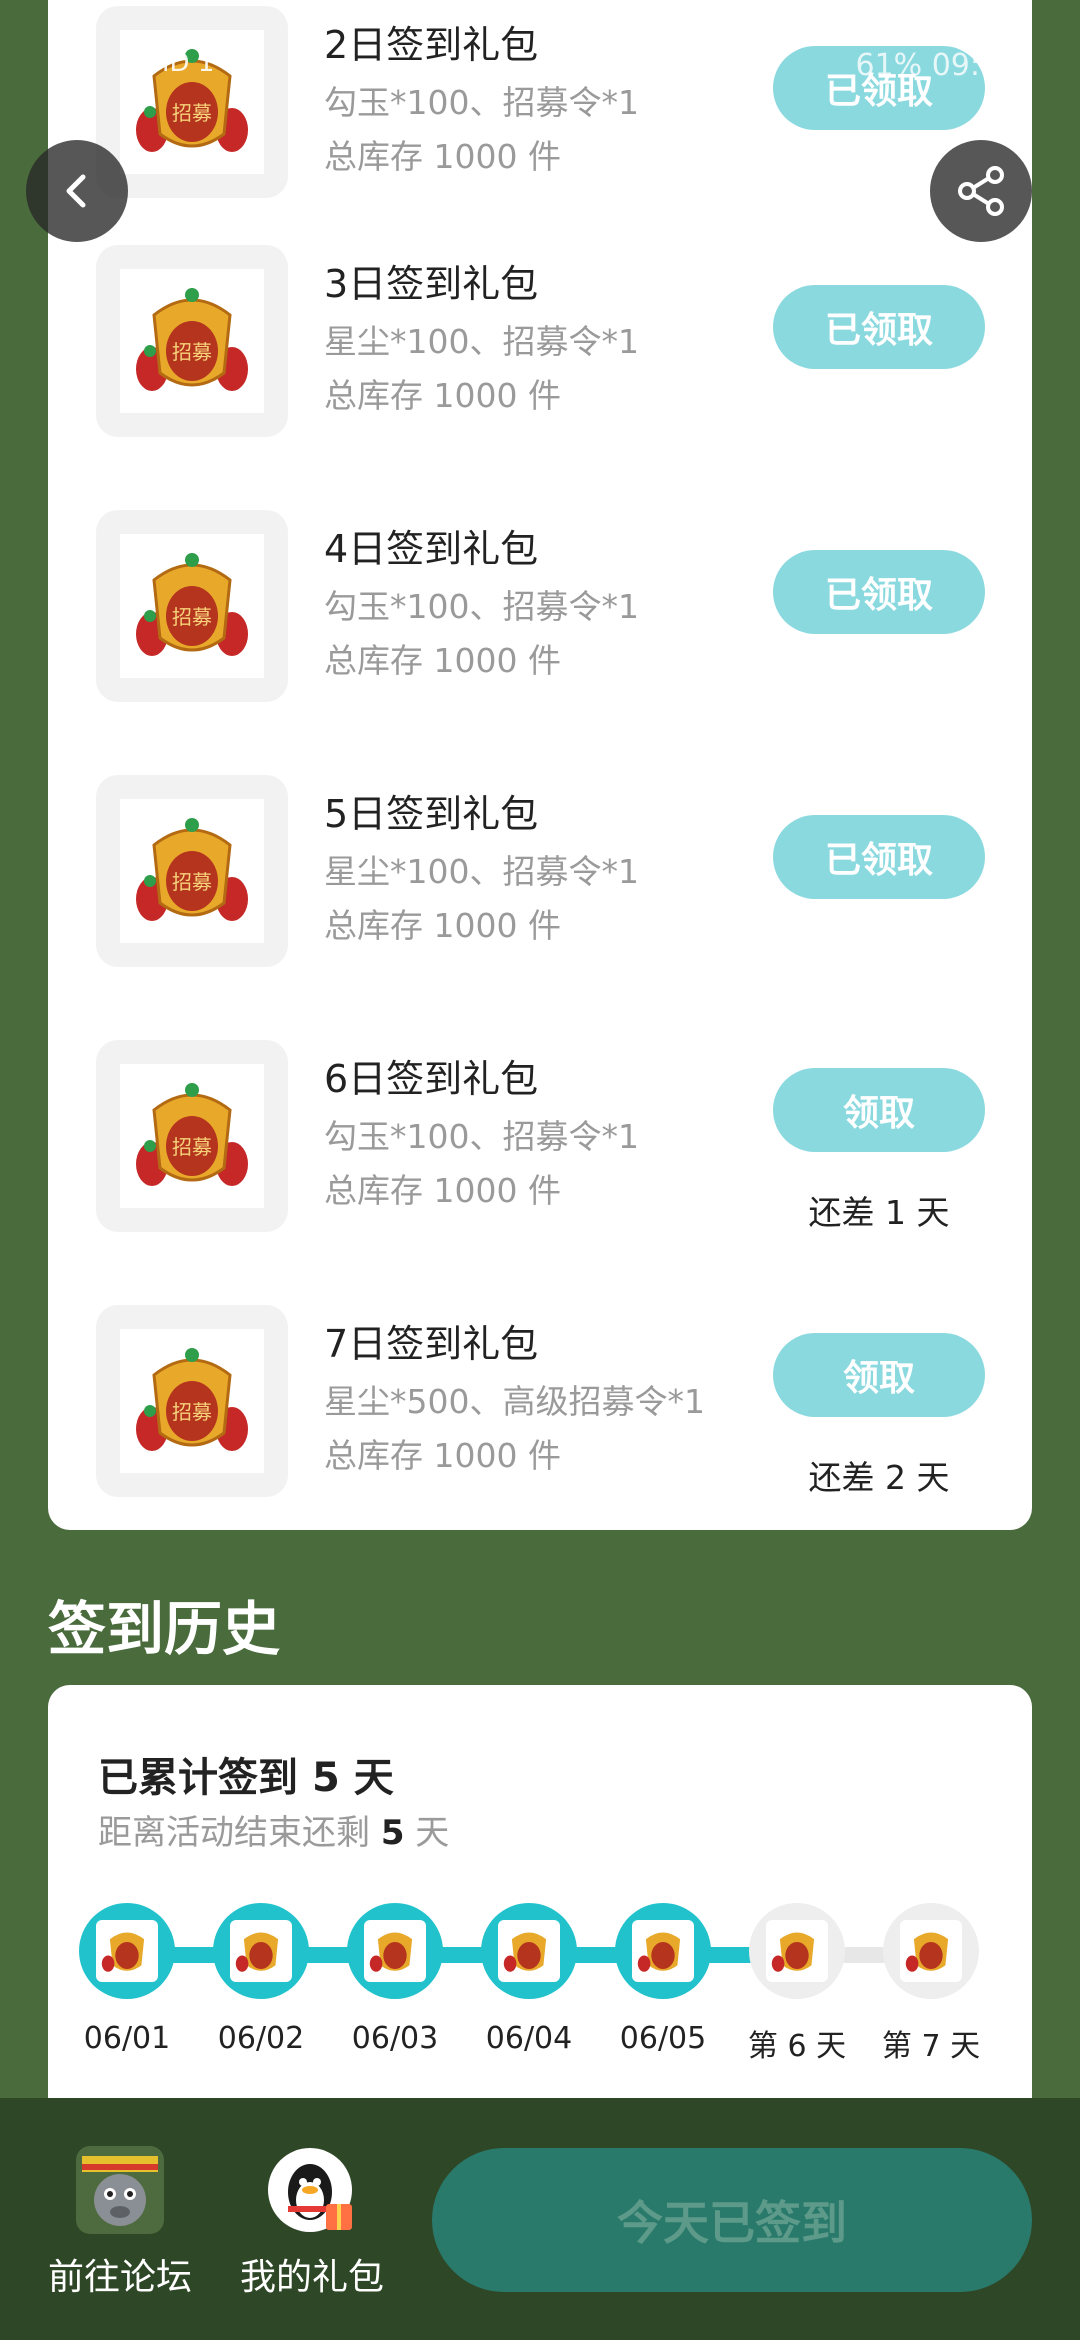 The image size is (1080, 2340). Describe the element at coordinates (261, 2038) in the screenshot. I see `day-label: 06/02` at that location.